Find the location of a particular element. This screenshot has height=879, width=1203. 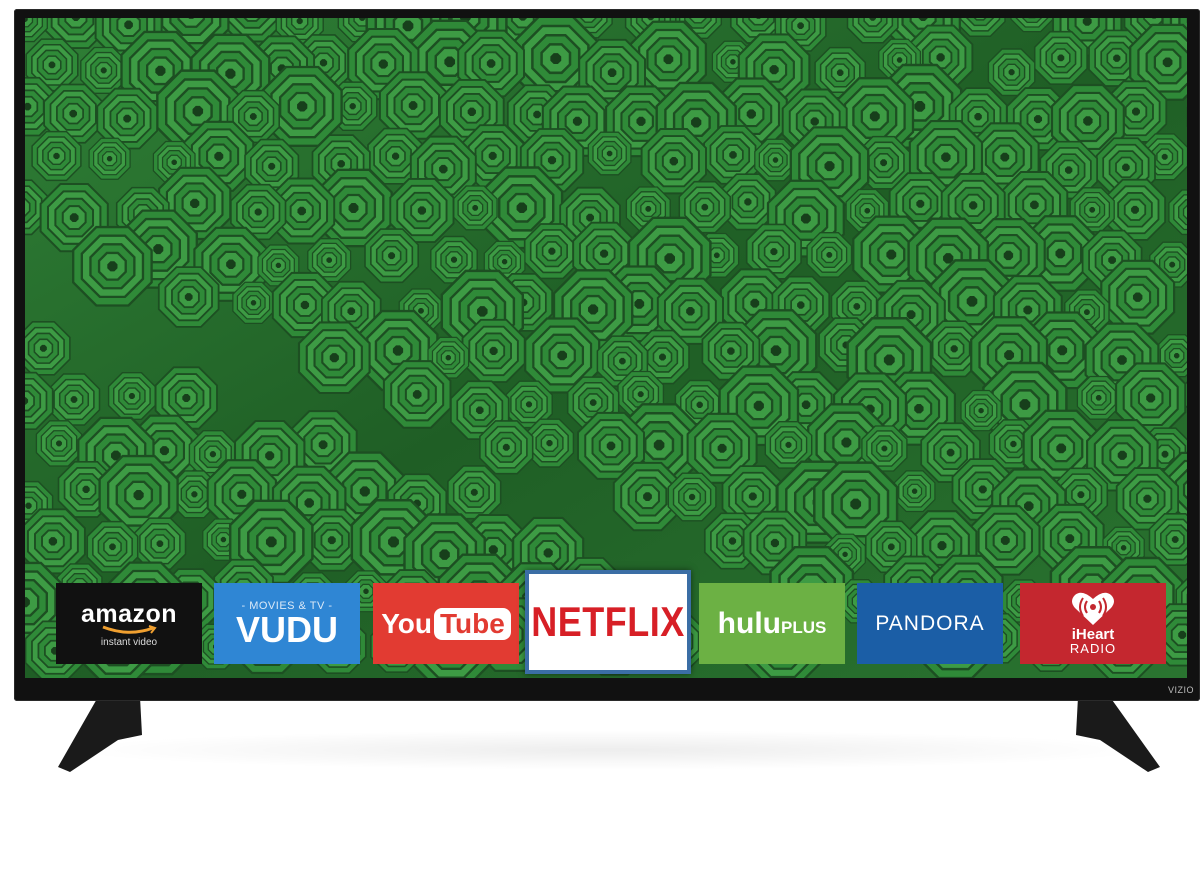

vudu-tile: - MOVIES & TV - VUDU is located at coordinates (287, 623).